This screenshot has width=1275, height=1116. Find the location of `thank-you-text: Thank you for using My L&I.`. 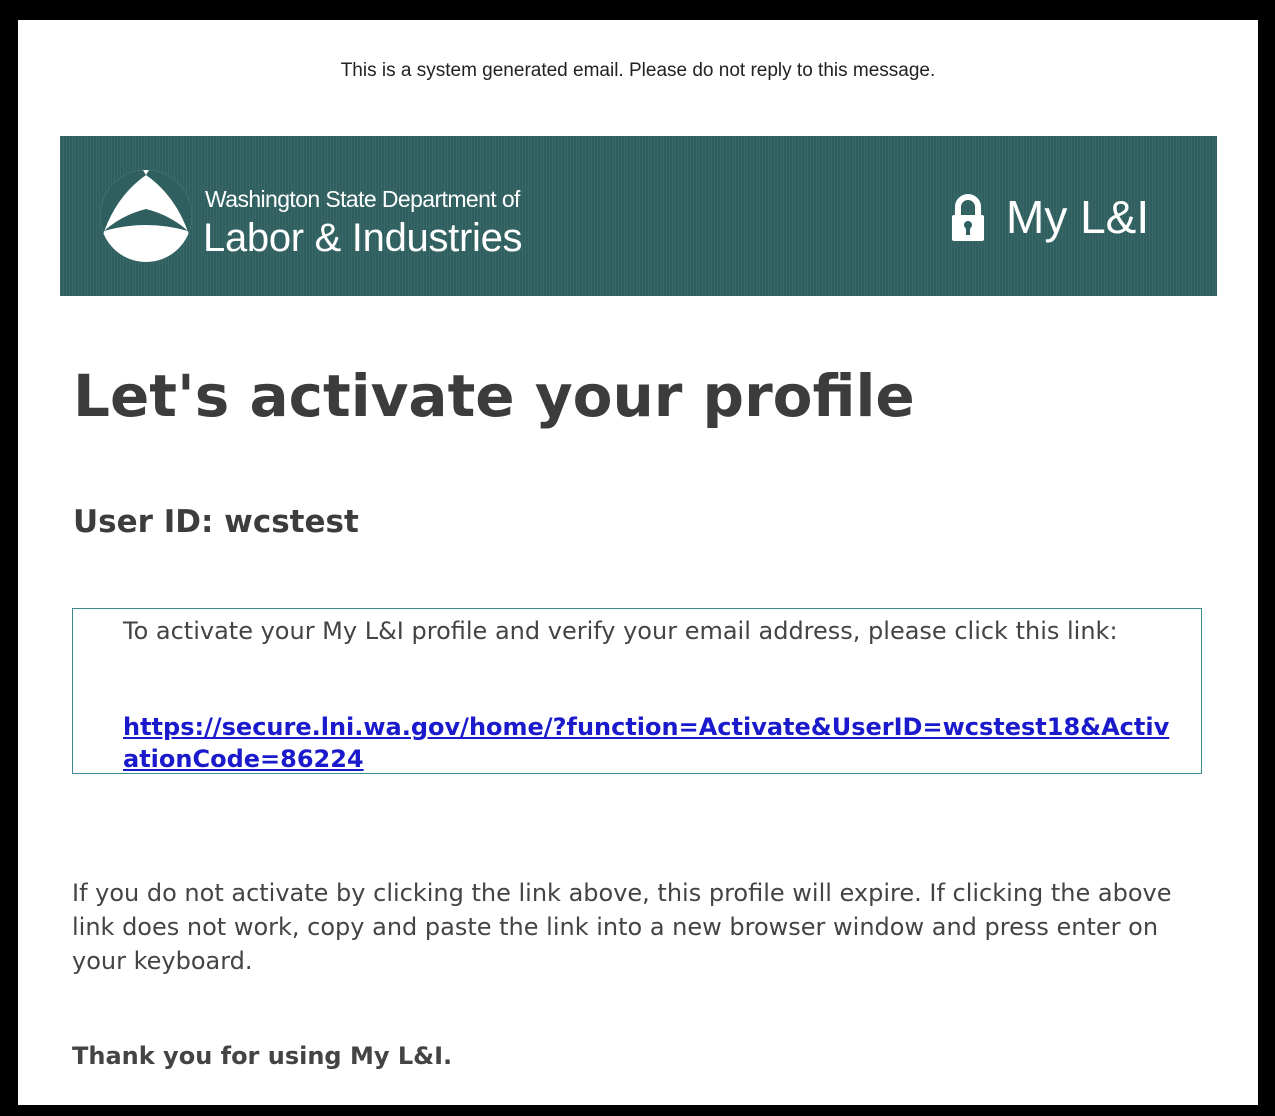

thank-you-text: Thank you for using My L&I. is located at coordinates (262, 1056).